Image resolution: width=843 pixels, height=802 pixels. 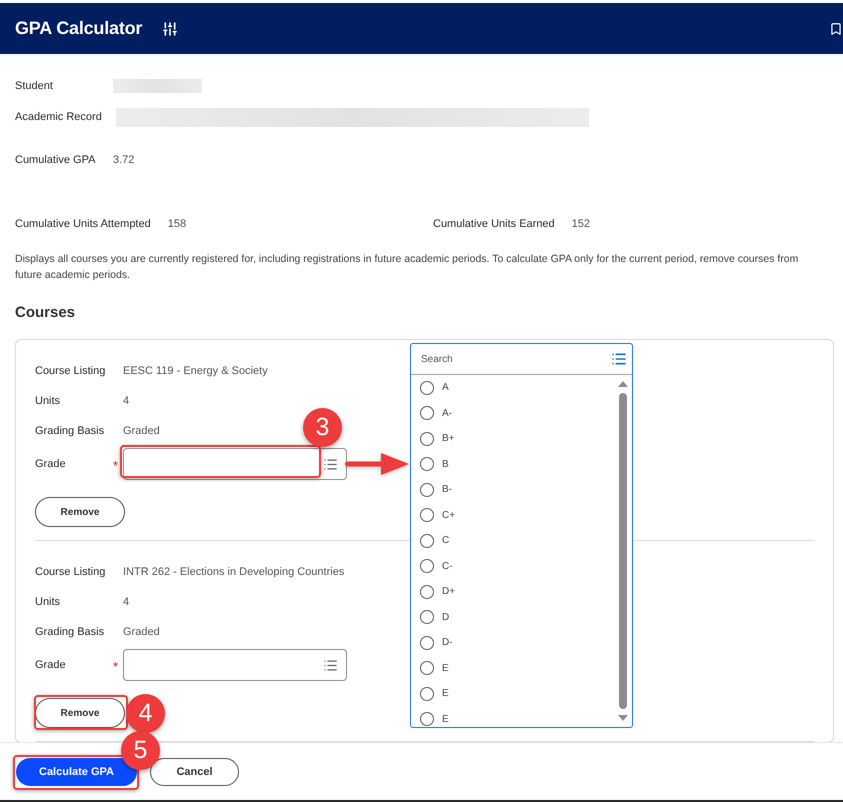 What do you see at coordinates (511, 541) in the screenshot?
I see `grade-option: C` at bounding box center [511, 541].